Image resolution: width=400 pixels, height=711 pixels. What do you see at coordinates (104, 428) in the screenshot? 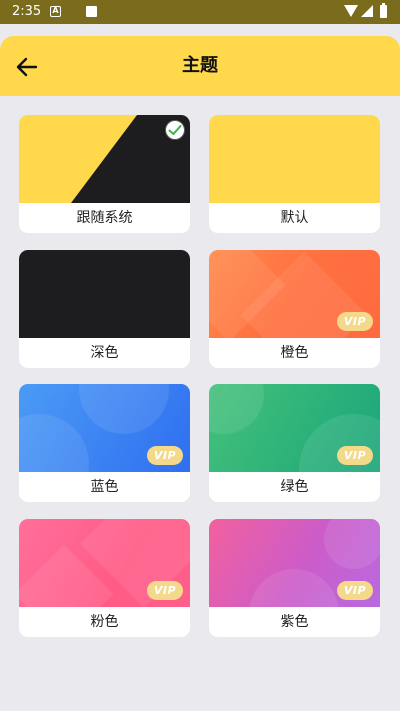
I see `theme-preview-blue: VIP` at bounding box center [104, 428].